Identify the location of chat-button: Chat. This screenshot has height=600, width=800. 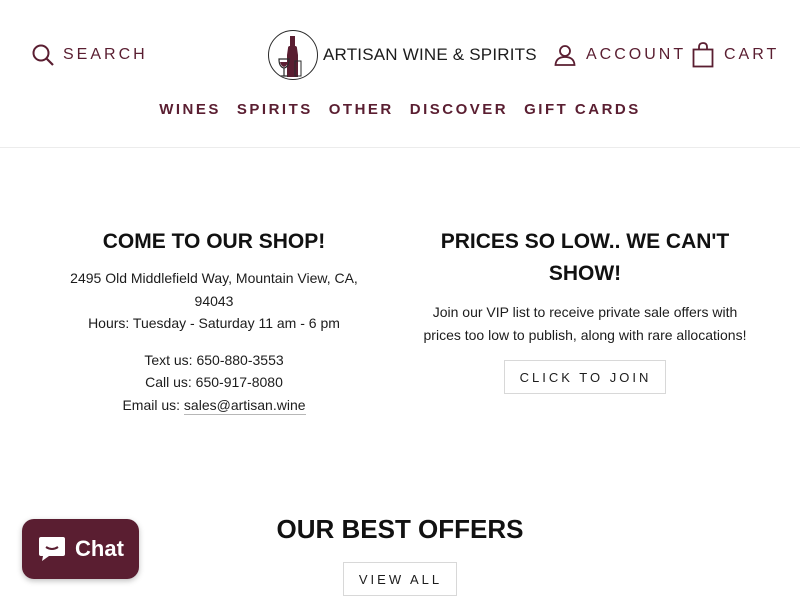
(80, 549).